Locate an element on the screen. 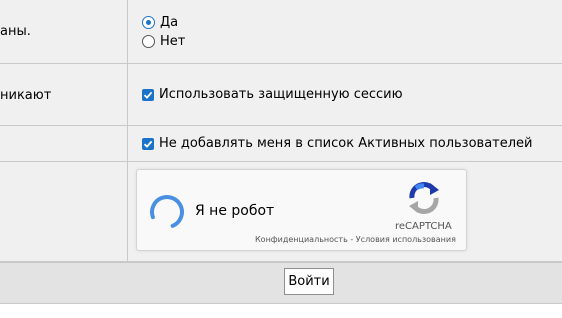  row-label: аны. is located at coordinates (15, 31).